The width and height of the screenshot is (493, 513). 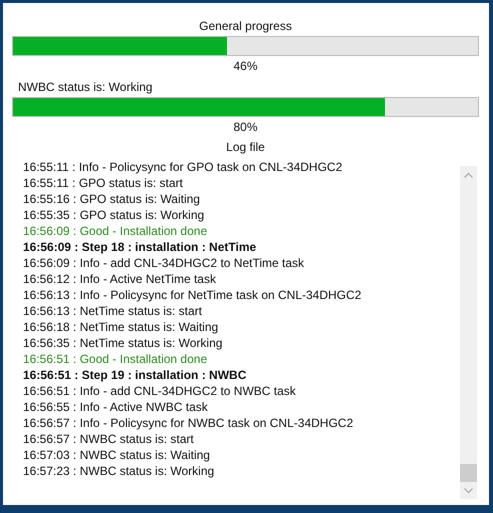 I want to click on log-line: 16:56:09 : Info - add CNL-34DHGC2 to NetTime task, so click(x=164, y=263).